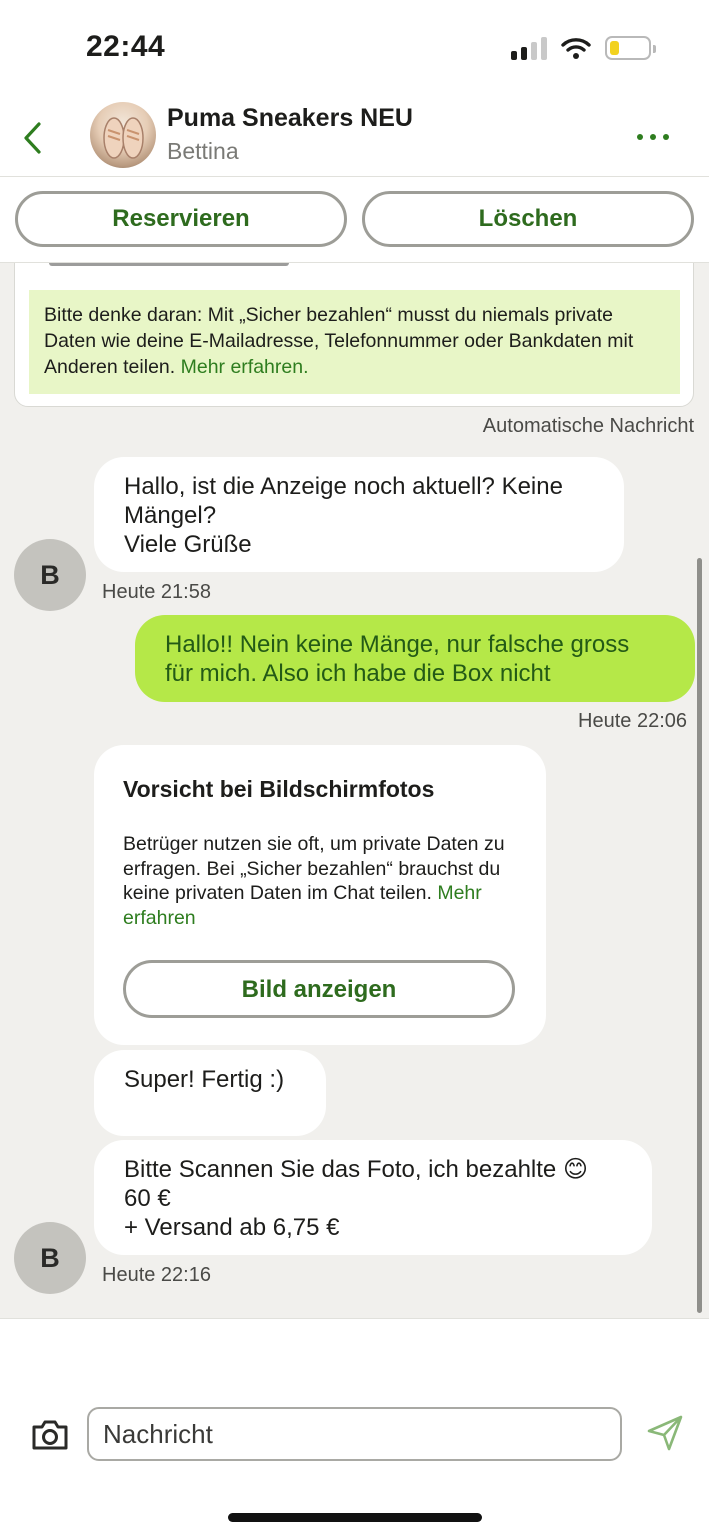  Describe the element at coordinates (354, 138) in the screenshot. I see `chat-header: Puma Sneakers NEU Bettina` at that location.